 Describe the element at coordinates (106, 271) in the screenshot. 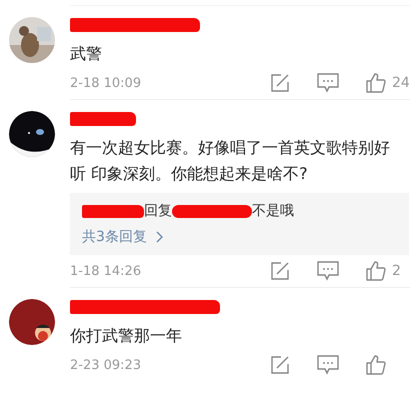

I see `timestamp: 1-18 14:26` at that location.